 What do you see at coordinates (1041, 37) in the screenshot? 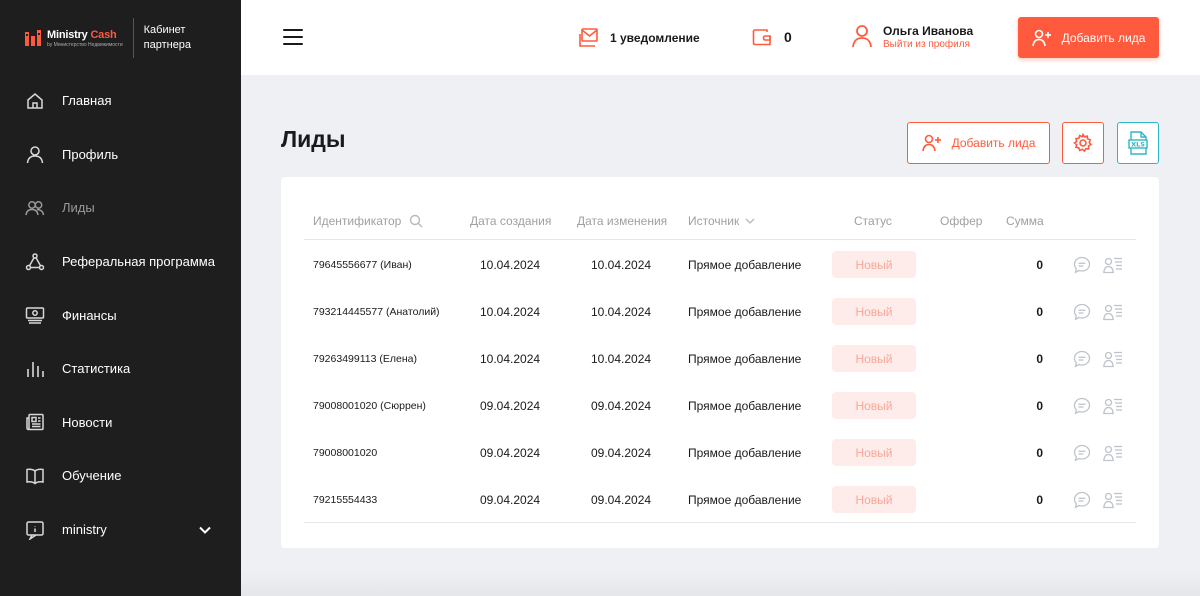
I see `add-user-icon` at bounding box center [1041, 37].